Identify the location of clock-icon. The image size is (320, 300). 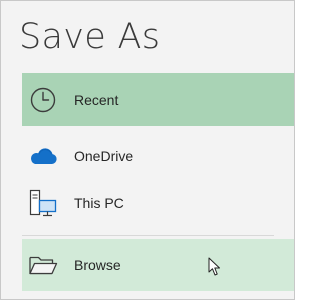
(43, 100).